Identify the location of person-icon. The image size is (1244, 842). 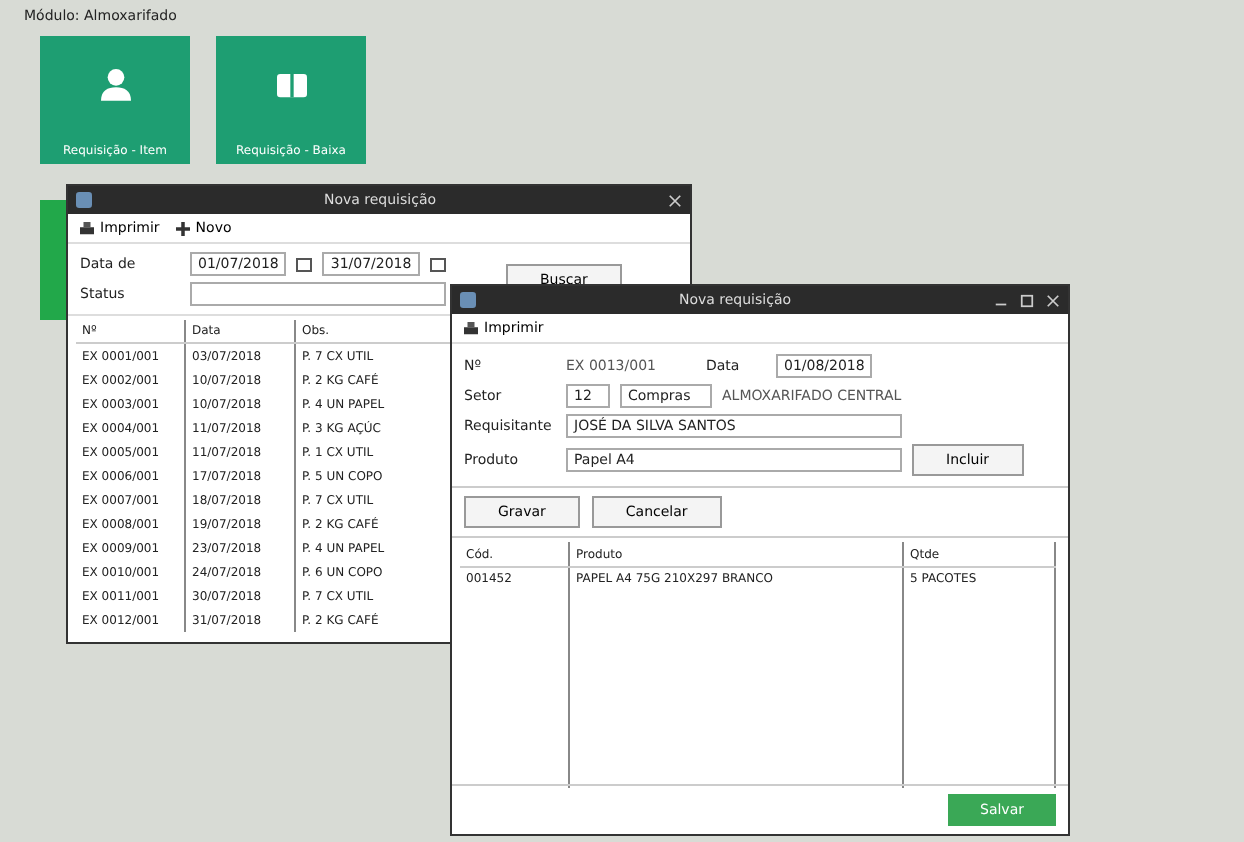
(115, 84).